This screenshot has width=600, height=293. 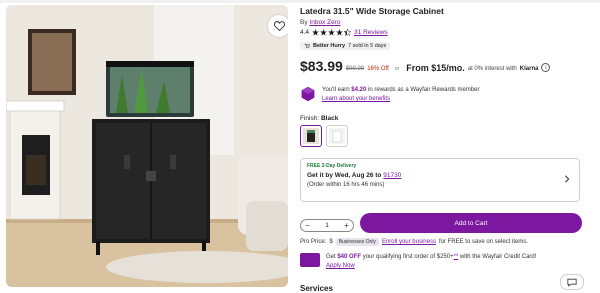 I want to click on financing-price: From $15/mo., so click(x=435, y=68).